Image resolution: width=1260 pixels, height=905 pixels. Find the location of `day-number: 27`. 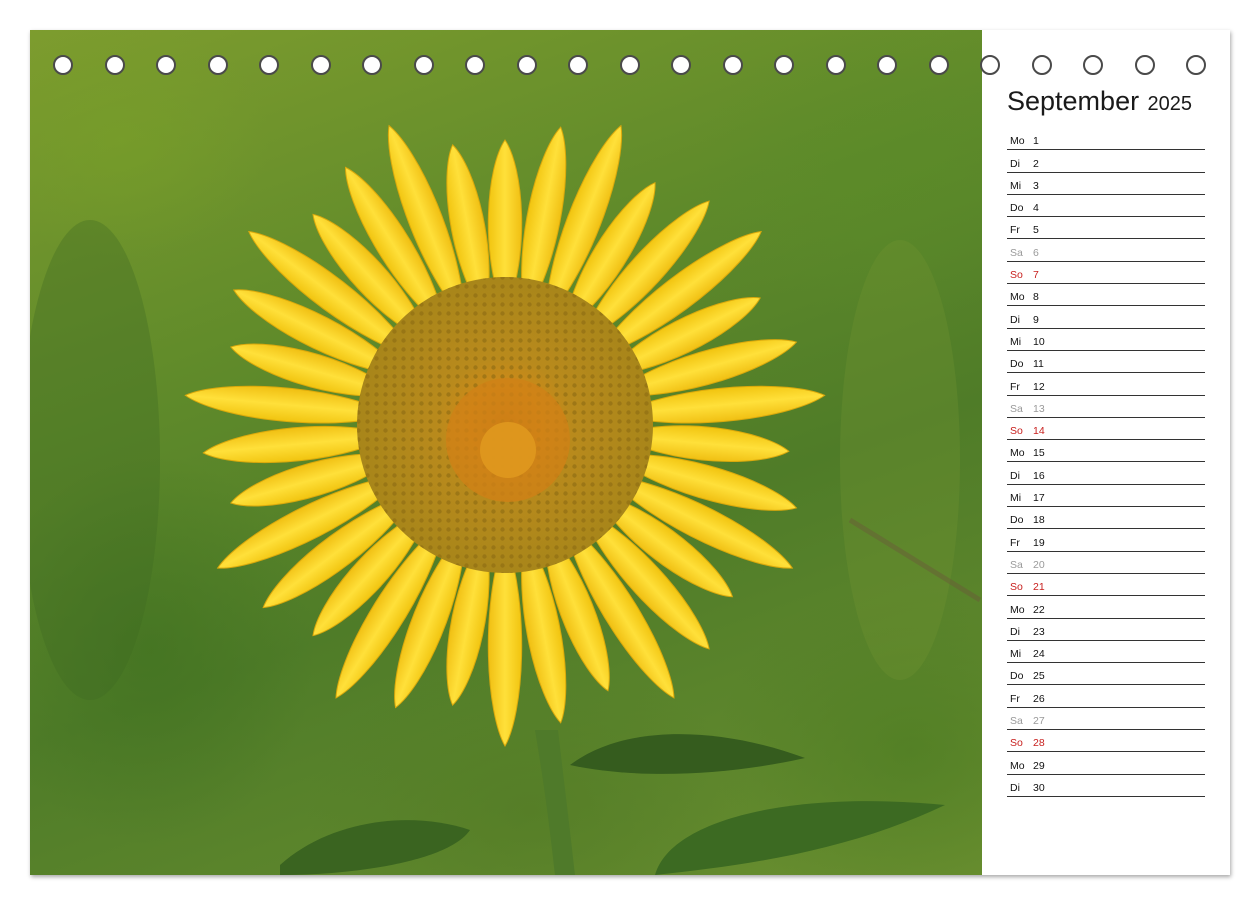

day-number: 27 is located at coordinates (1039, 721).